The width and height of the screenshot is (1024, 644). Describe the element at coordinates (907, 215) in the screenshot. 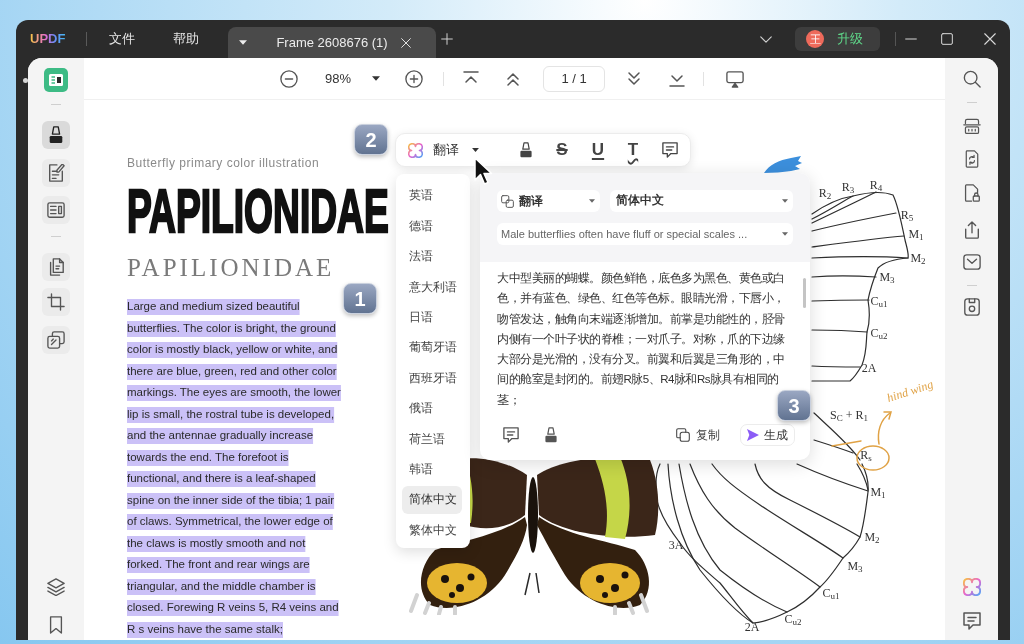

I see `vein-label: R$_{5}$` at that location.